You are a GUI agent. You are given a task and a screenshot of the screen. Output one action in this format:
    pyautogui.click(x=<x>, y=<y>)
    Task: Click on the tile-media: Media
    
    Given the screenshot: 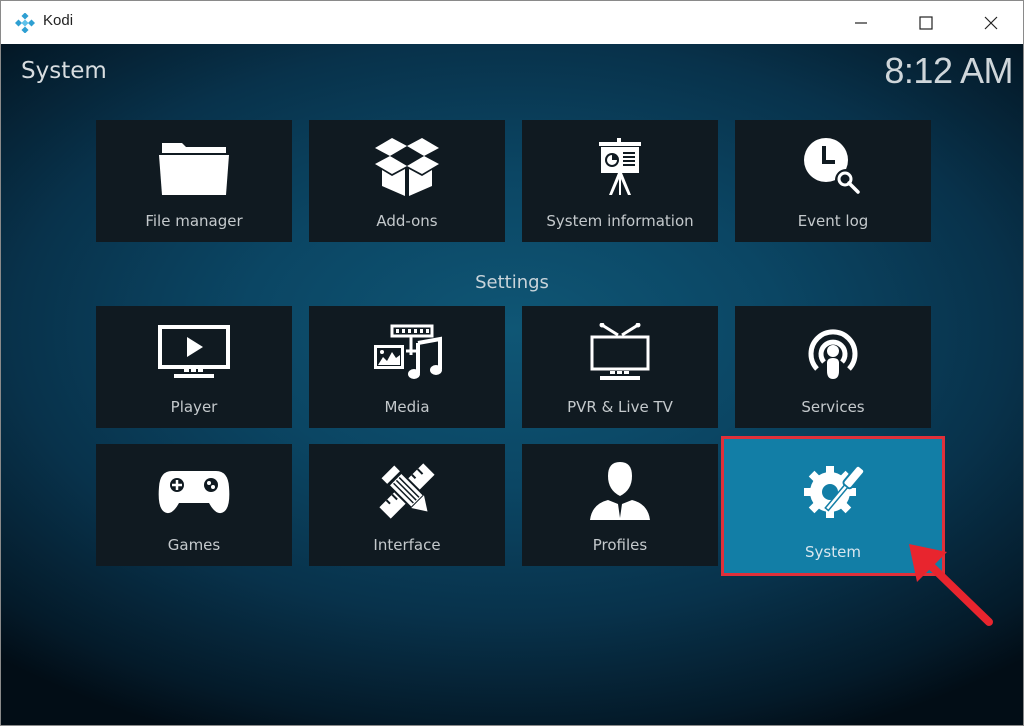 What is the action you would take?
    pyautogui.click(x=407, y=367)
    